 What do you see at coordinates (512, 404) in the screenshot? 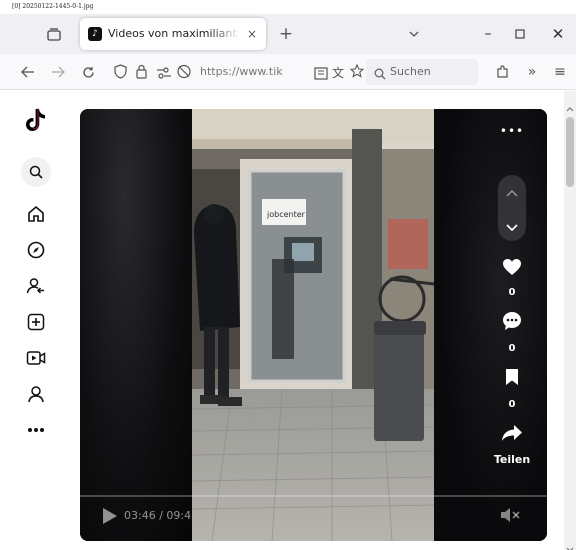
I see `bookmark-count: 0` at bounding box center [512, 404].